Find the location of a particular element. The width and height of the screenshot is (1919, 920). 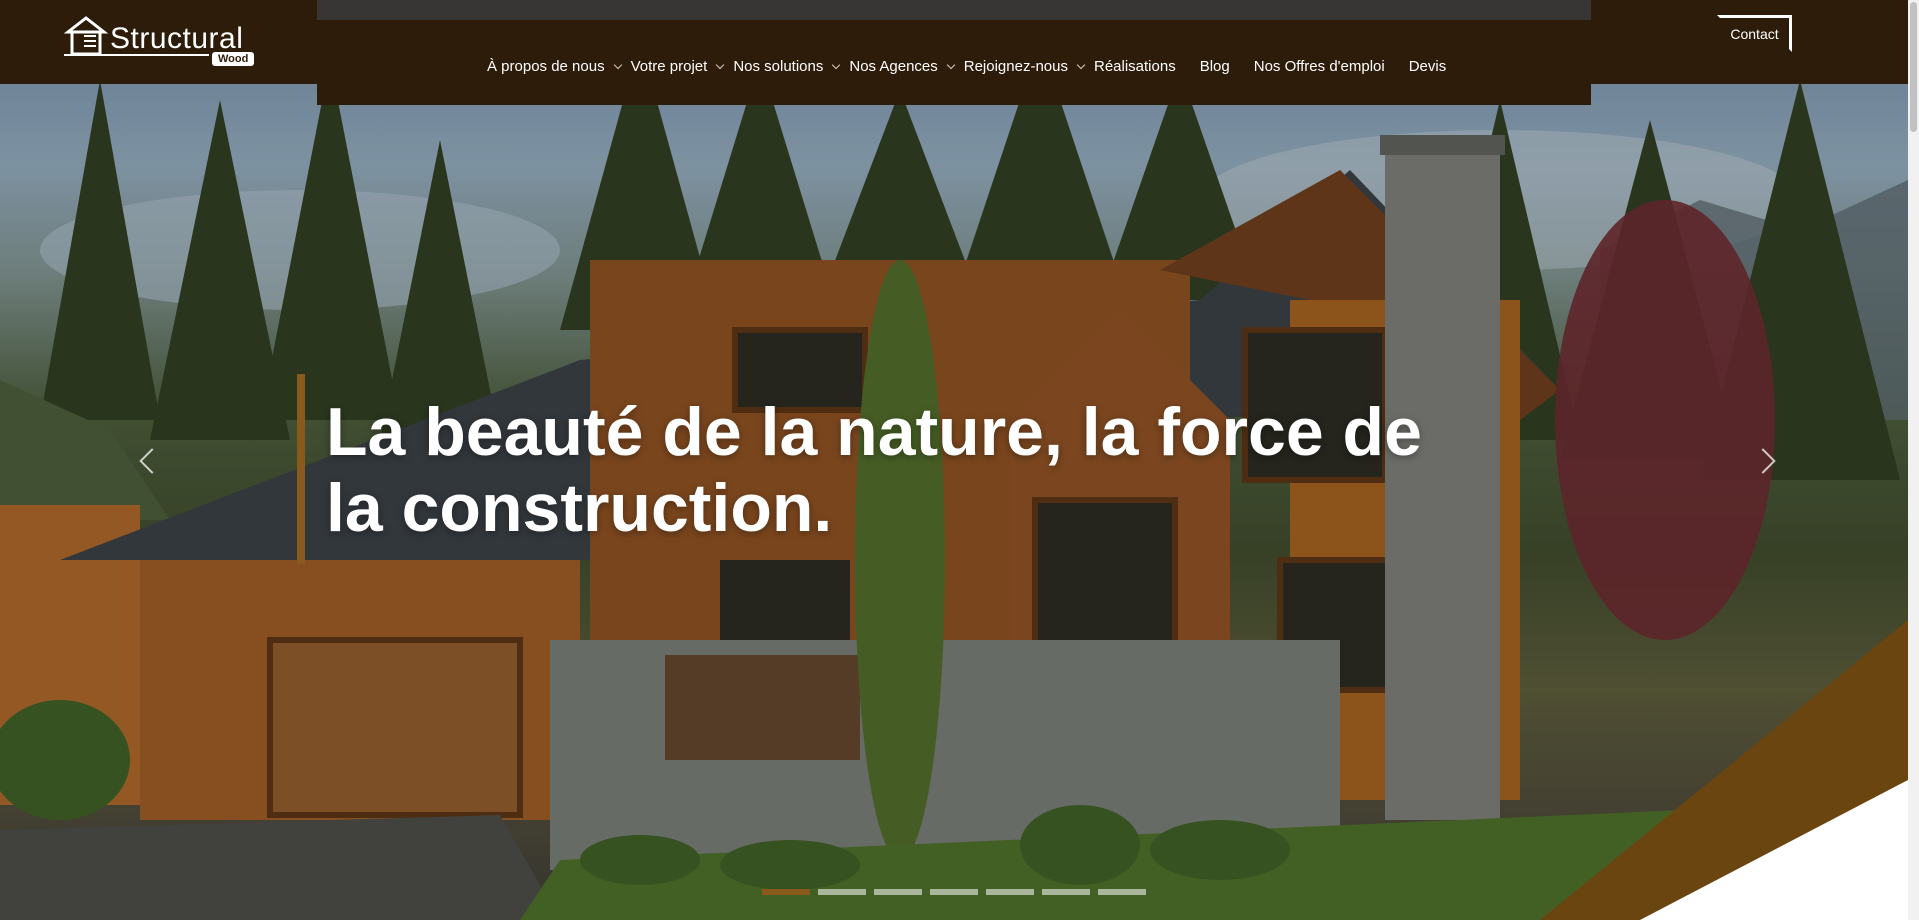

nav-item-realisations: Réalisations is located at coordinates (1135, 66).